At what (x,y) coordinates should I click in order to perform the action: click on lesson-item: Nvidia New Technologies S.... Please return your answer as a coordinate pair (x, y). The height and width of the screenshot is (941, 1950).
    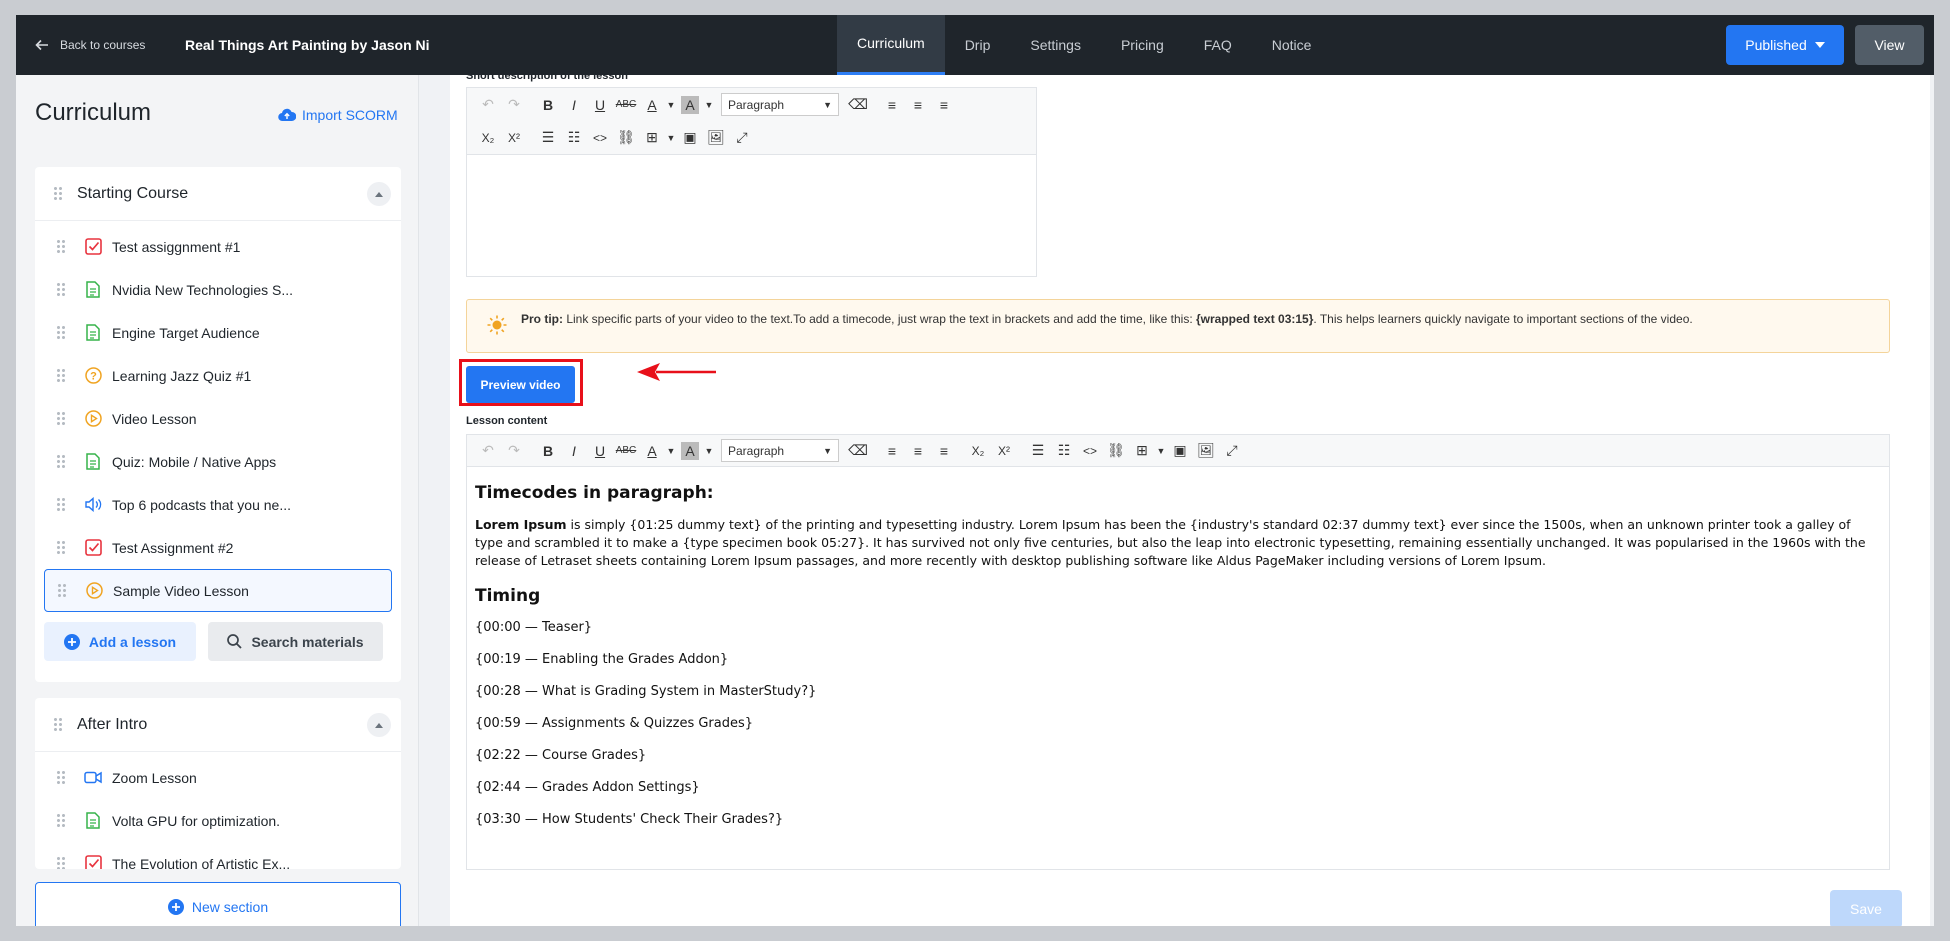
    Looking at the image, I should click on (218, 289).